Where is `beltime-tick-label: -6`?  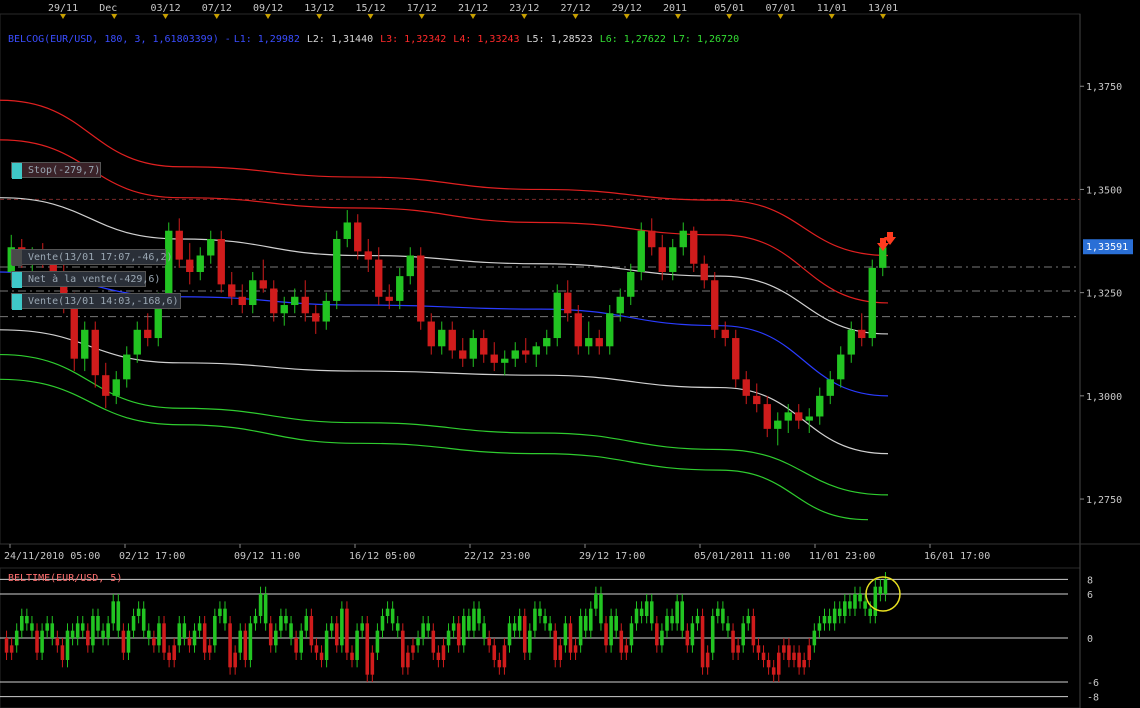
beltime-tick-label: -6 is located at coordinates (1093, 683).